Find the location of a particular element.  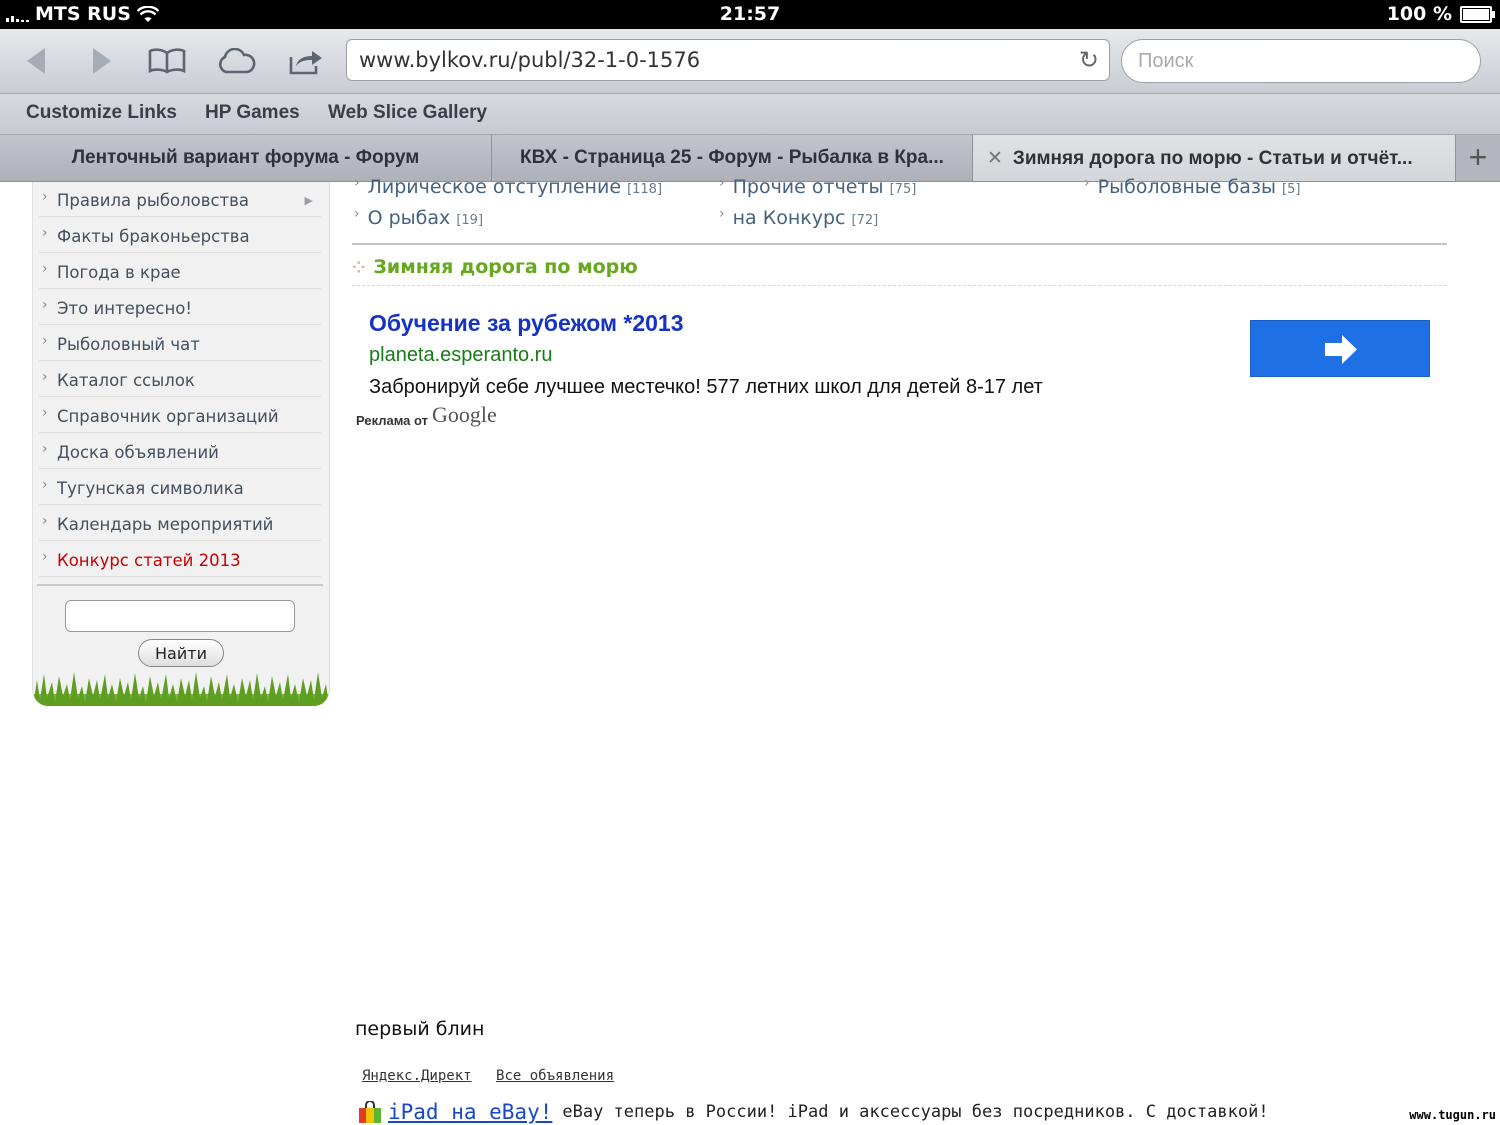

bookmark-web-slice-gallery: Web Slice Gallery is located at coordinates (407, 113).